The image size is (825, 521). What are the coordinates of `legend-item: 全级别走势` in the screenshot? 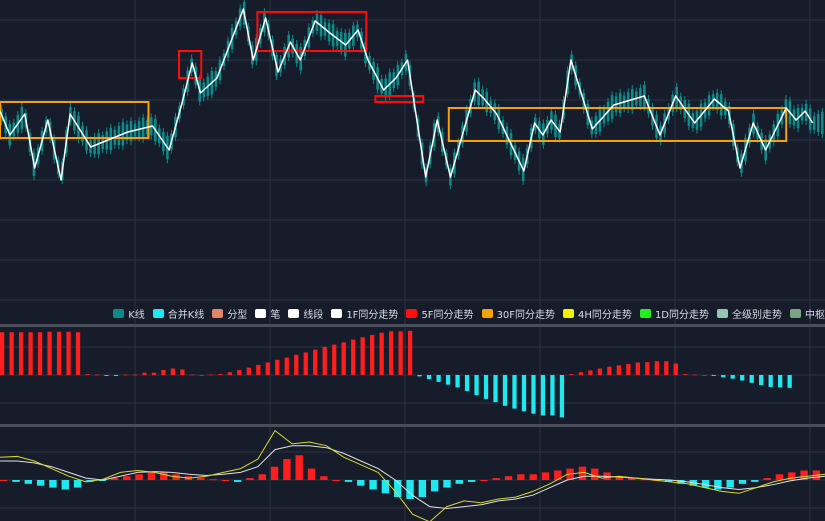 It's located at (749, 313).